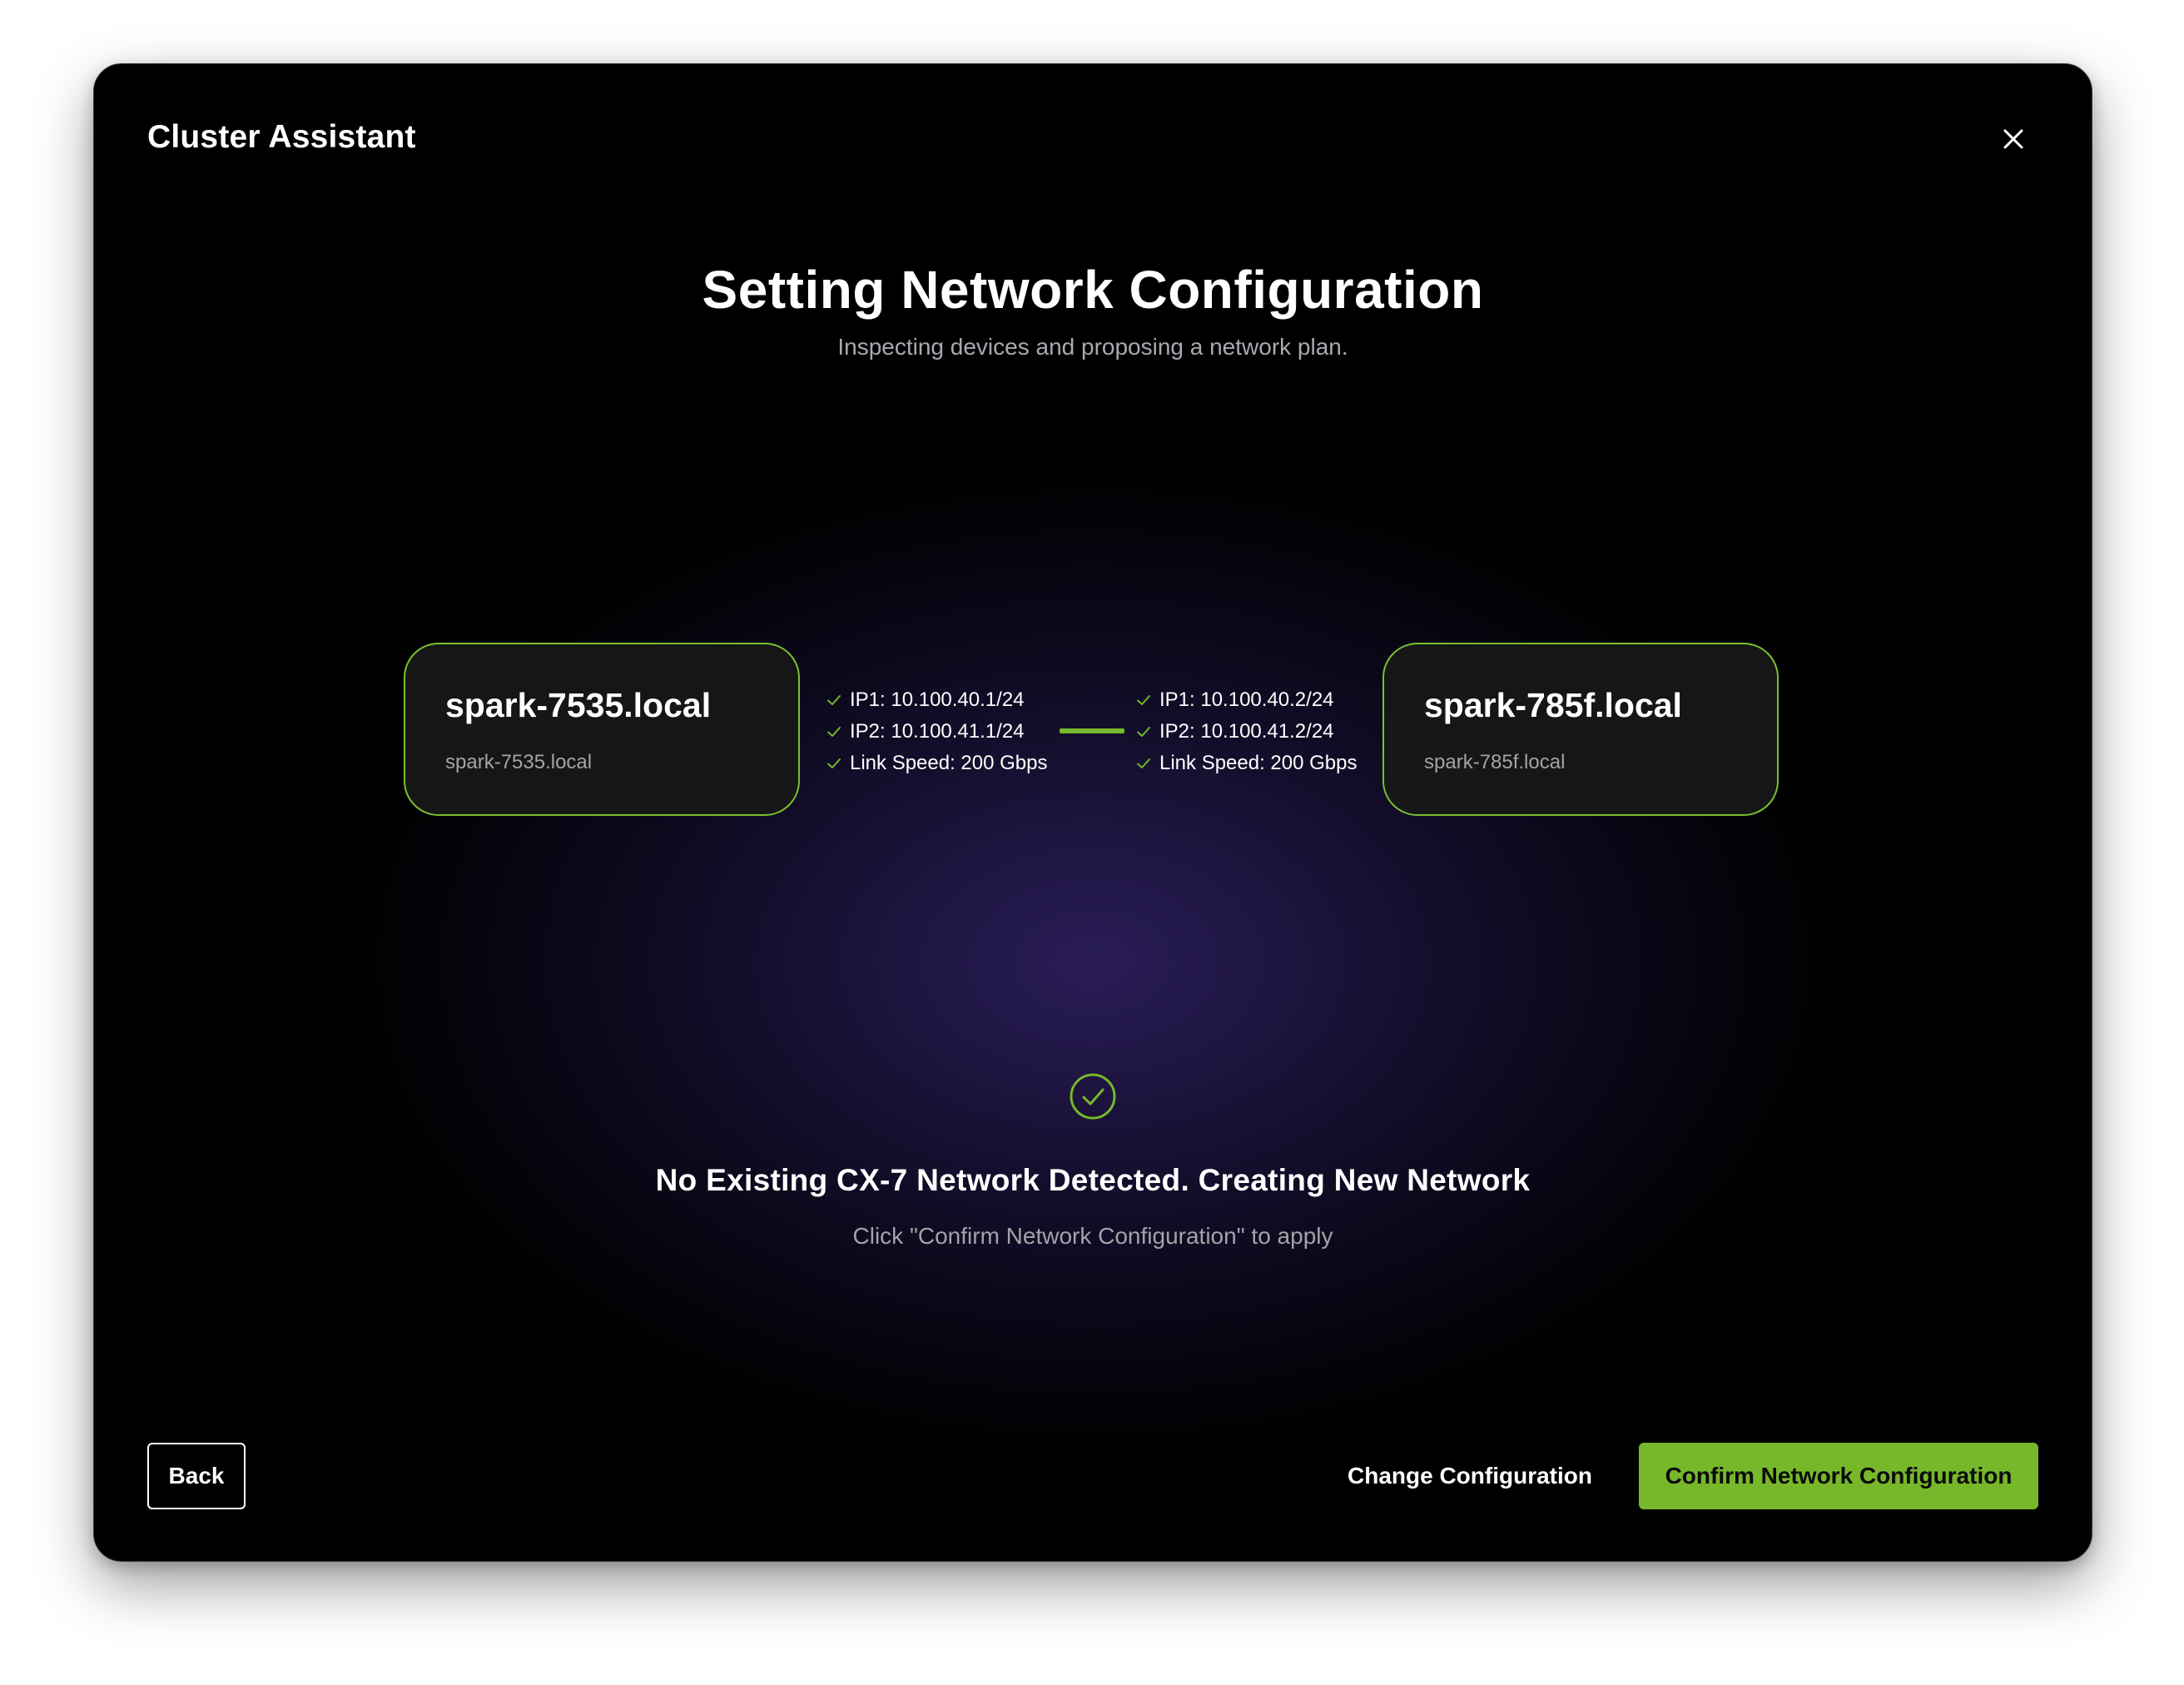 This screenshot has width=2184, height=1685. What do you see at coordinates (578, 705) in the screenshot?
I see `node-name: spark-7535.local` at bounding box center [578, 705].